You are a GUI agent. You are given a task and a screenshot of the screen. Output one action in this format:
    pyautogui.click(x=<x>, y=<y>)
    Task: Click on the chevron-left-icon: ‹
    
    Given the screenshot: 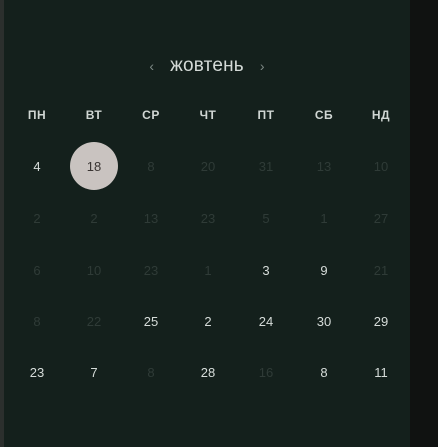 What is the action you would take?
    pyautogui.click(x=151, y=66)
    